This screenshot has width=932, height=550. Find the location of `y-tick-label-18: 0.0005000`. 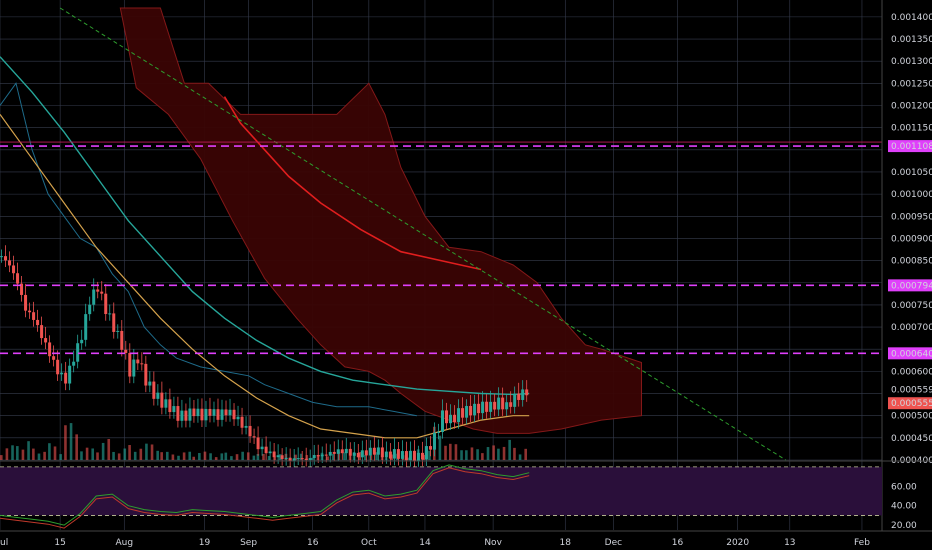

y-tick-label-18: 0.0005000 is located at coordinates (911, 417).